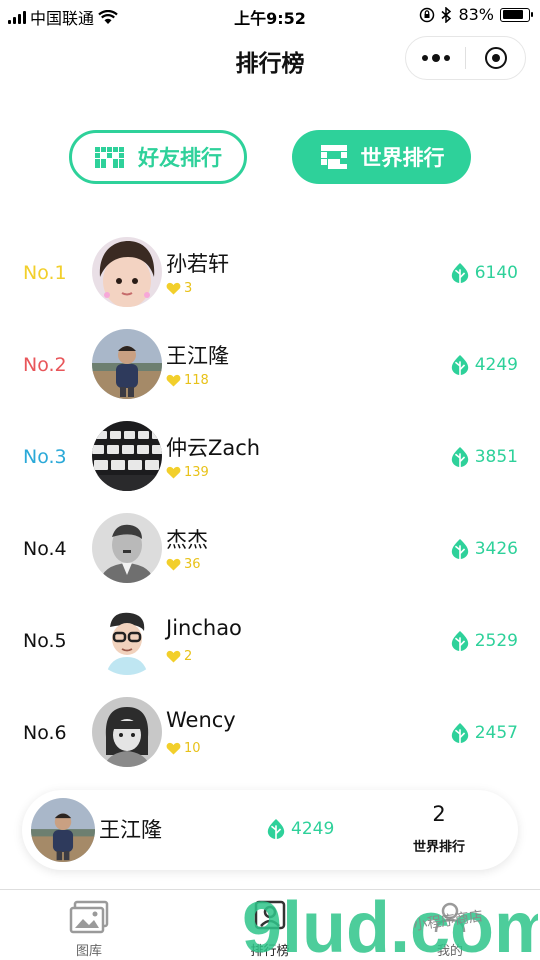  Describe the element at coordinates (192, 564) in the screenshot. I see `likes-count: 36` at that location.